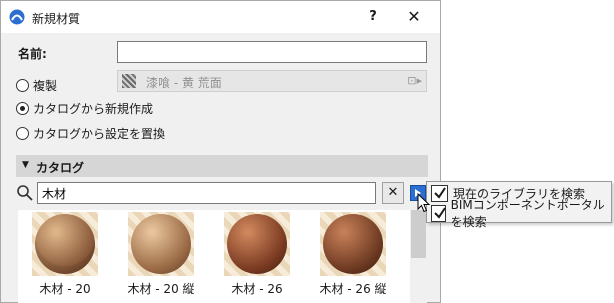  I want to click on results-scrollbar, so click(418, 256).